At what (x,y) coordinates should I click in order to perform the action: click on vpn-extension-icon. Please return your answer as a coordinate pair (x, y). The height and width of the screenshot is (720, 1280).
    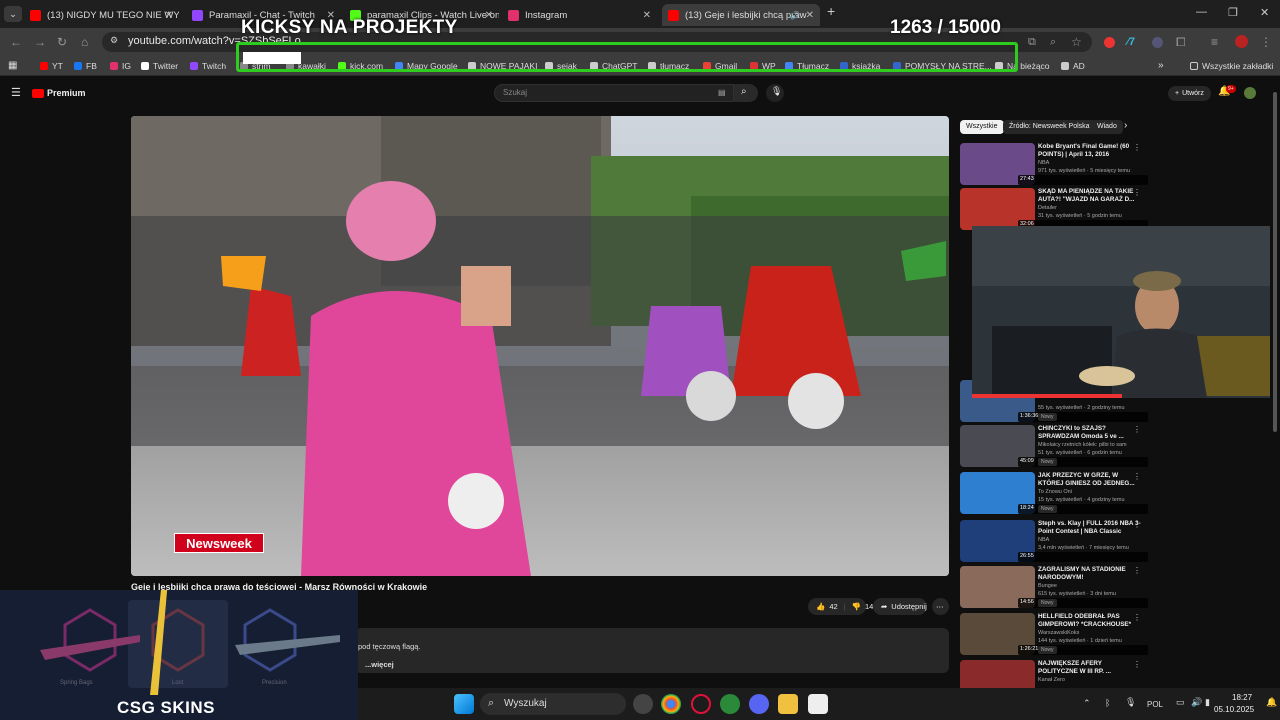
    Looking at the image, I should click on (1157, 42).